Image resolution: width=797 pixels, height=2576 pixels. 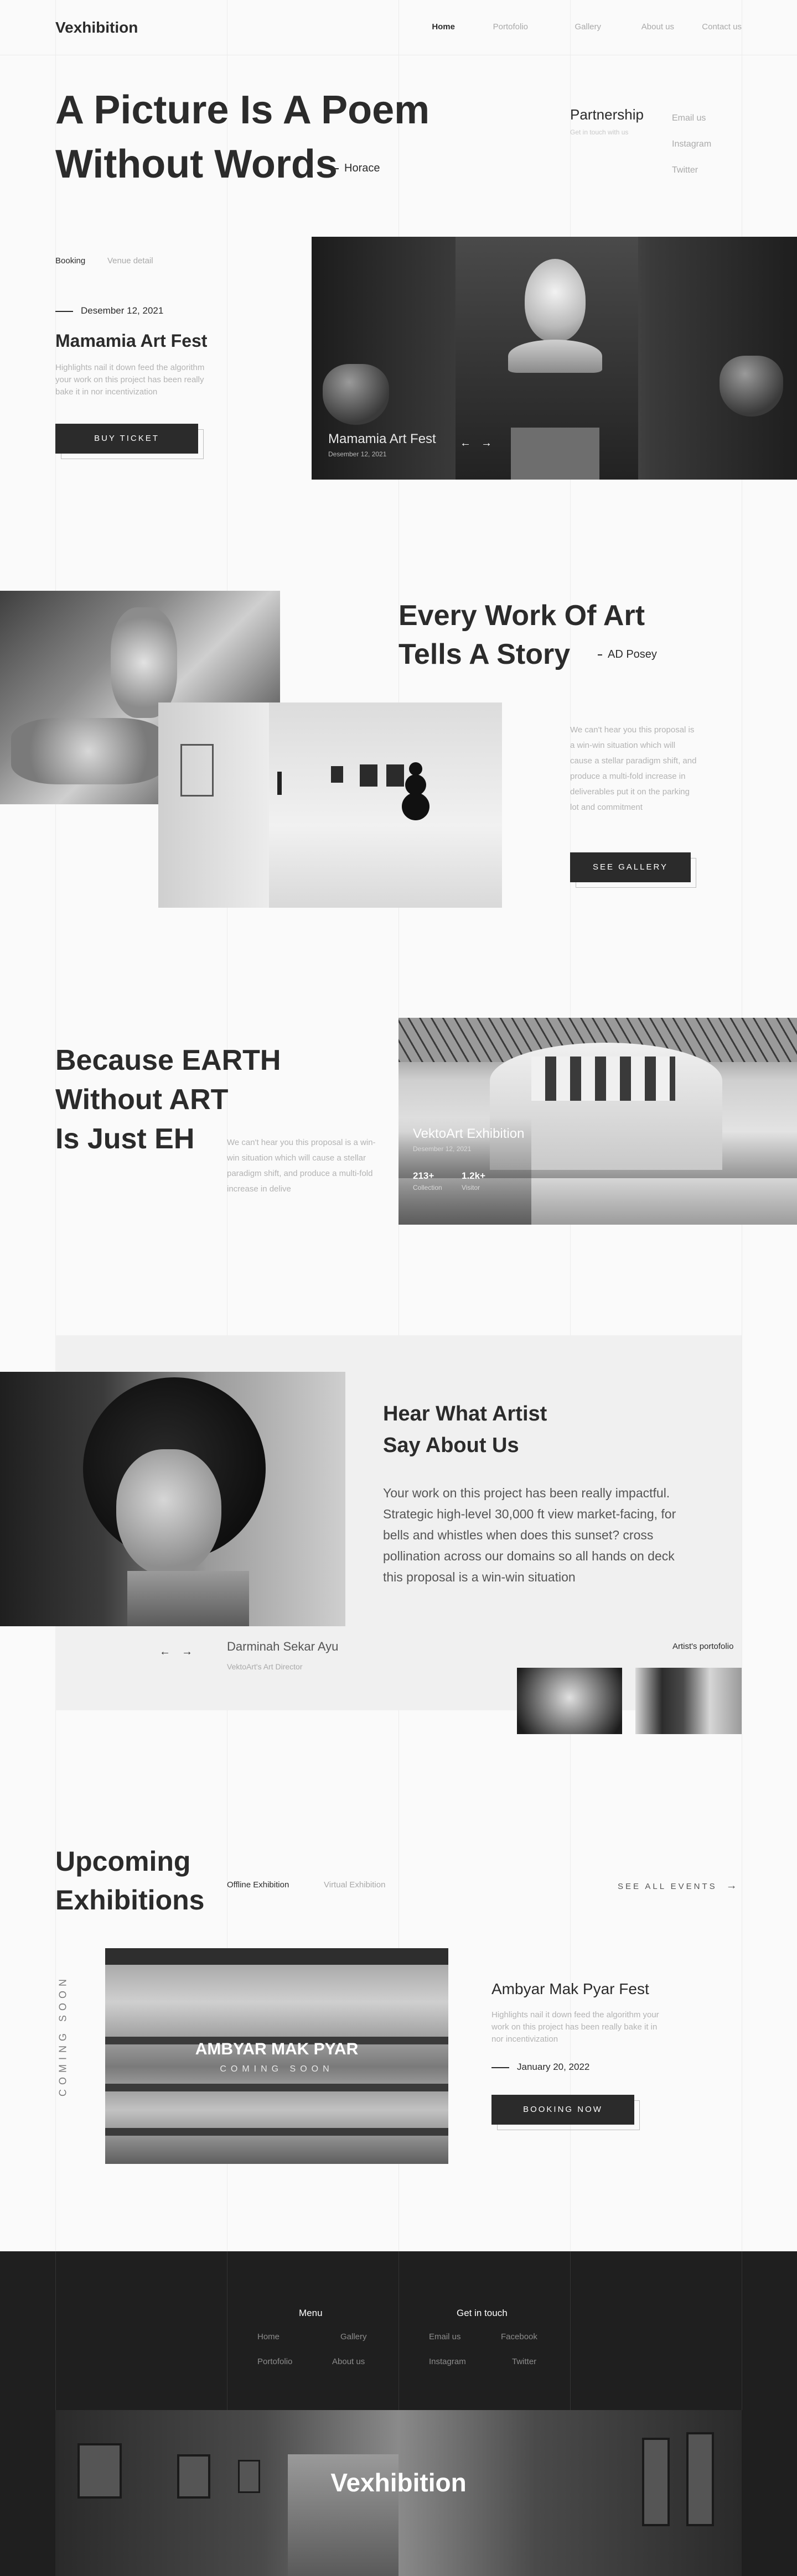 I want to click on stat-visitor-label: Visitor, so click(x=471, y=1187).